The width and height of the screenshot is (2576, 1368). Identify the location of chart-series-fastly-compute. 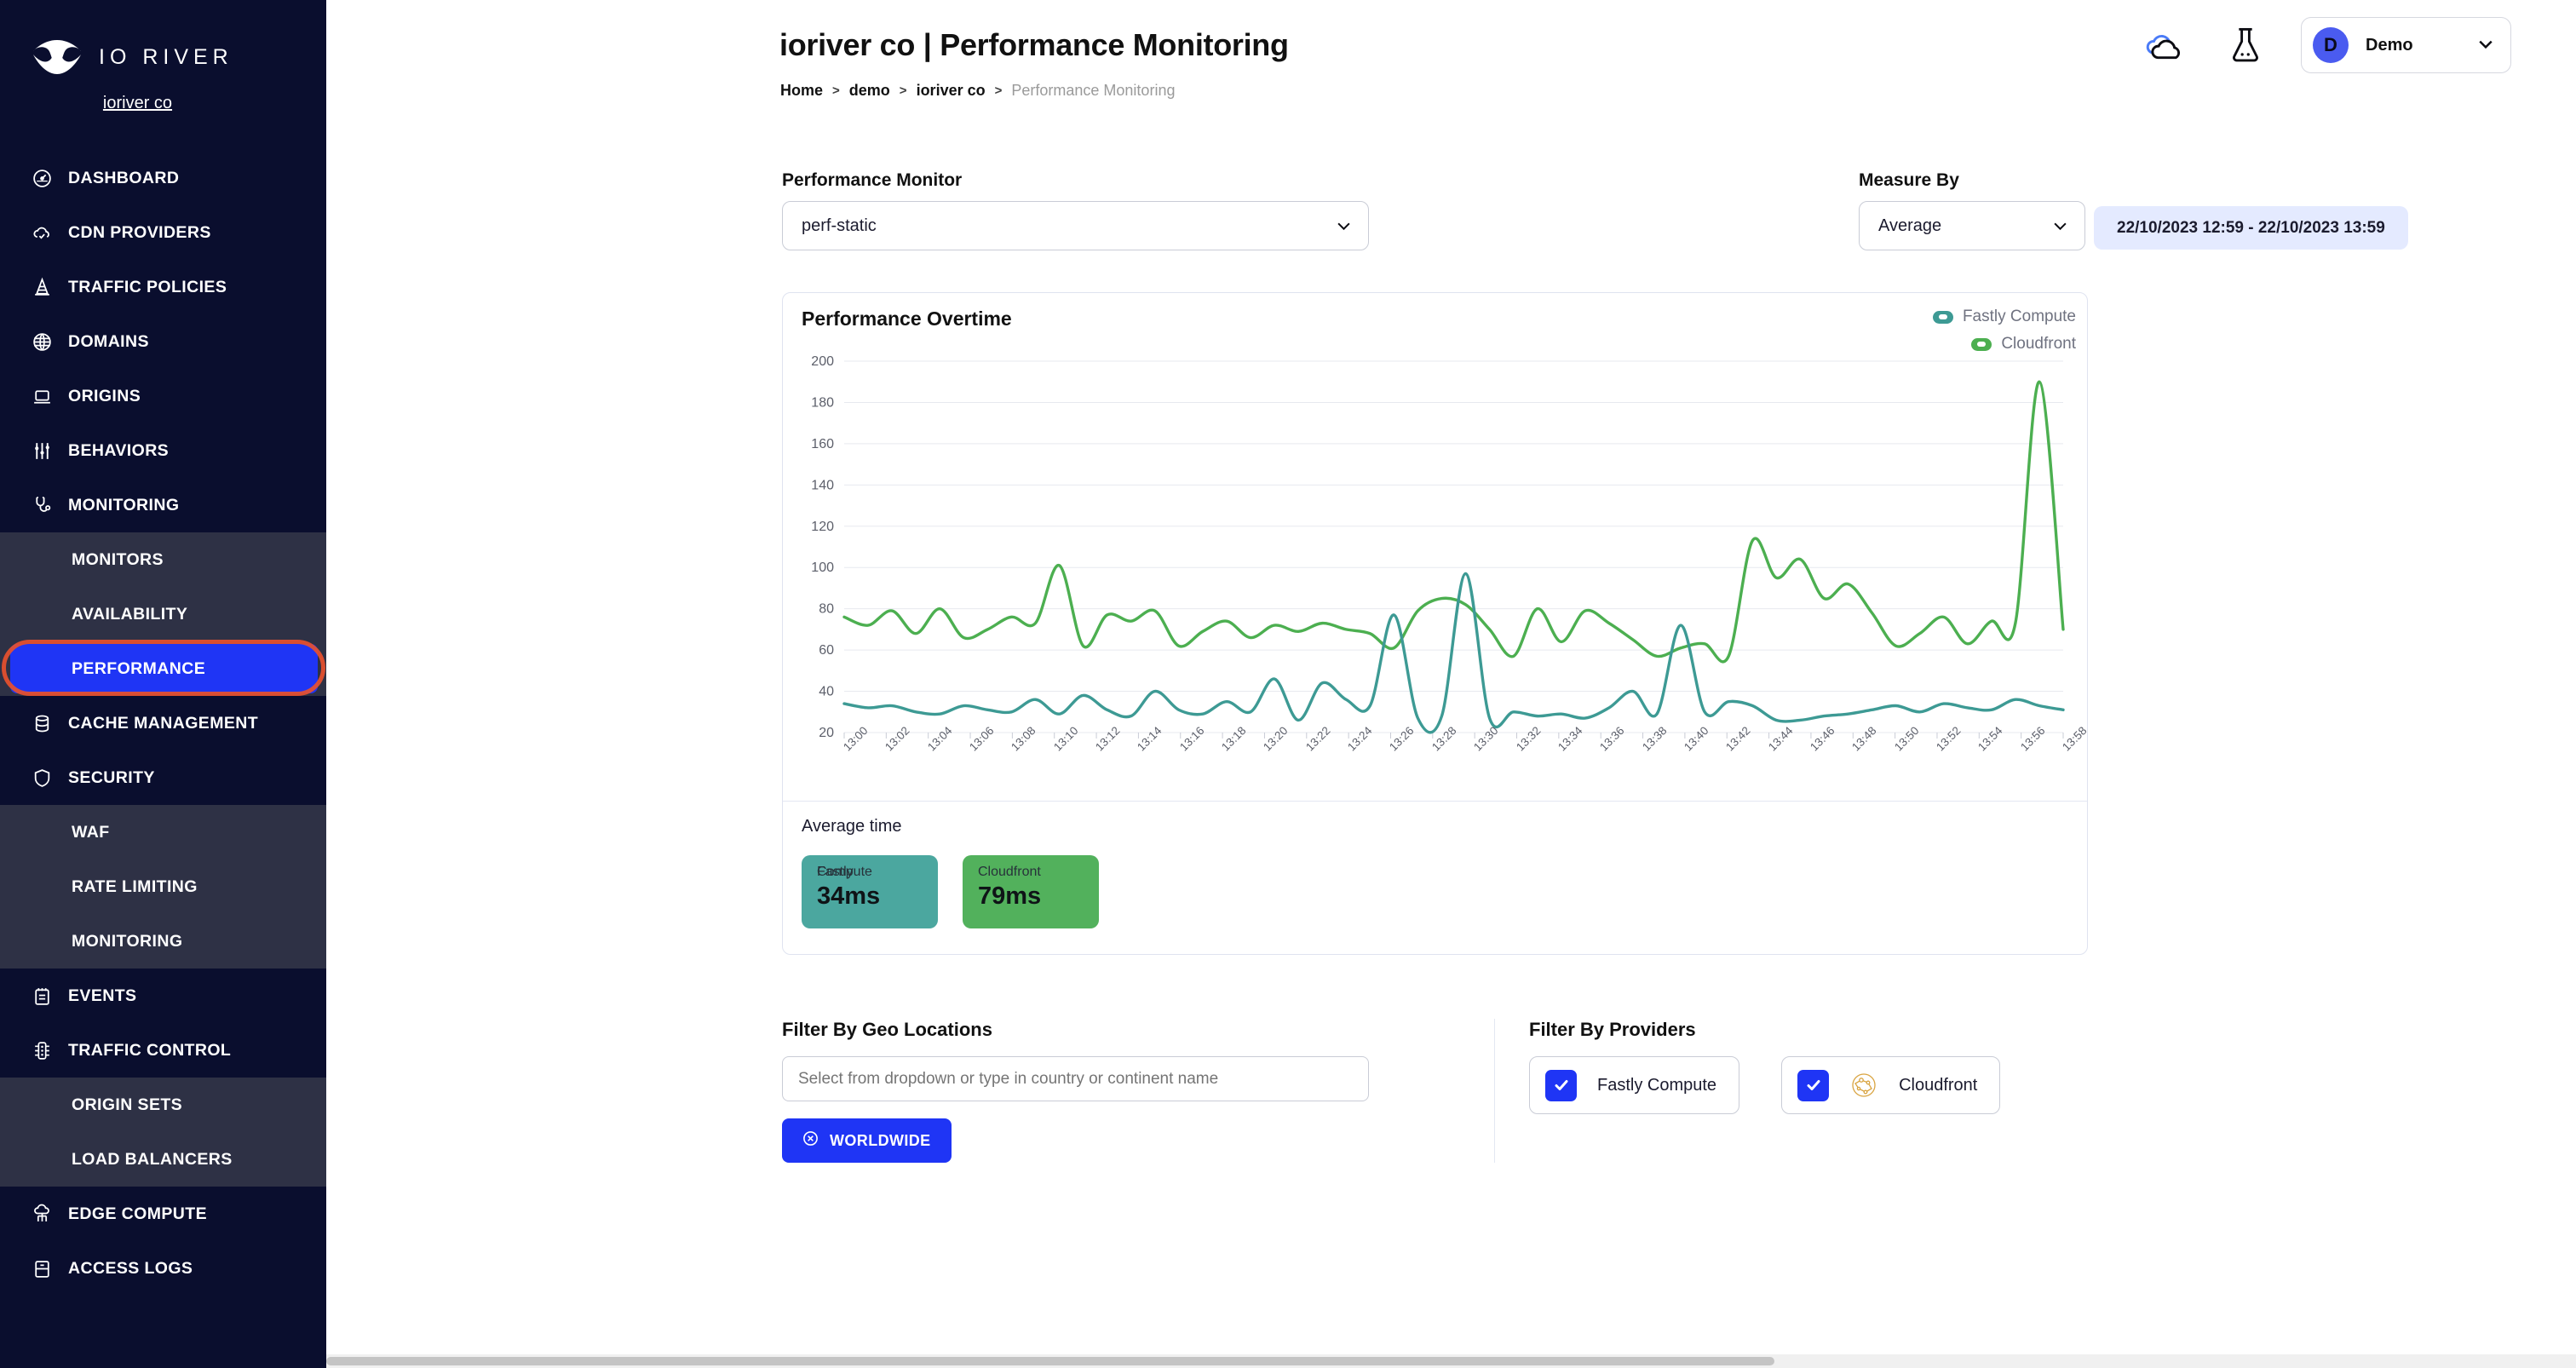
(1453, 653).